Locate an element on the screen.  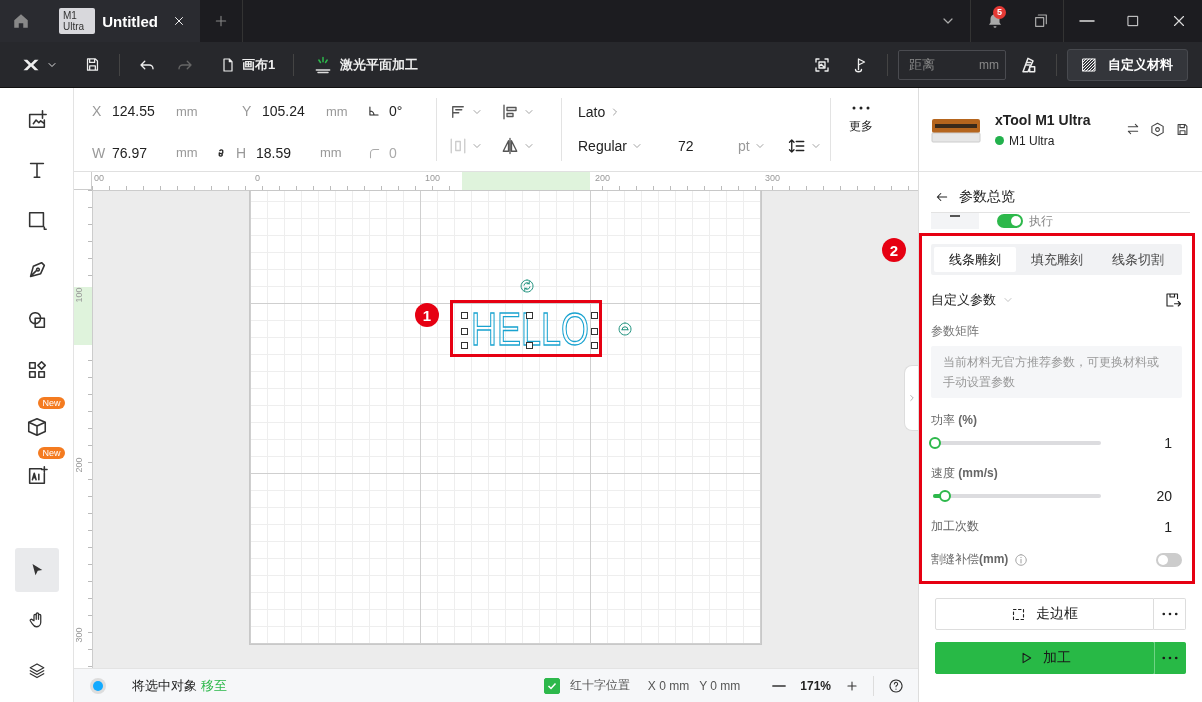
device-name: xTool M1 Ultra is located at coordinates (1043, 119).